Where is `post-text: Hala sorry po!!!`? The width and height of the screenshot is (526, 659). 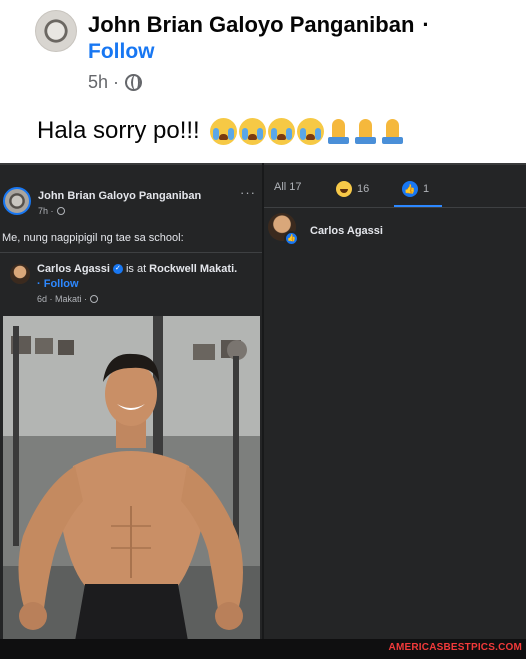 post-text: Hala sorry po!!! is located at coordinates (221, 131).